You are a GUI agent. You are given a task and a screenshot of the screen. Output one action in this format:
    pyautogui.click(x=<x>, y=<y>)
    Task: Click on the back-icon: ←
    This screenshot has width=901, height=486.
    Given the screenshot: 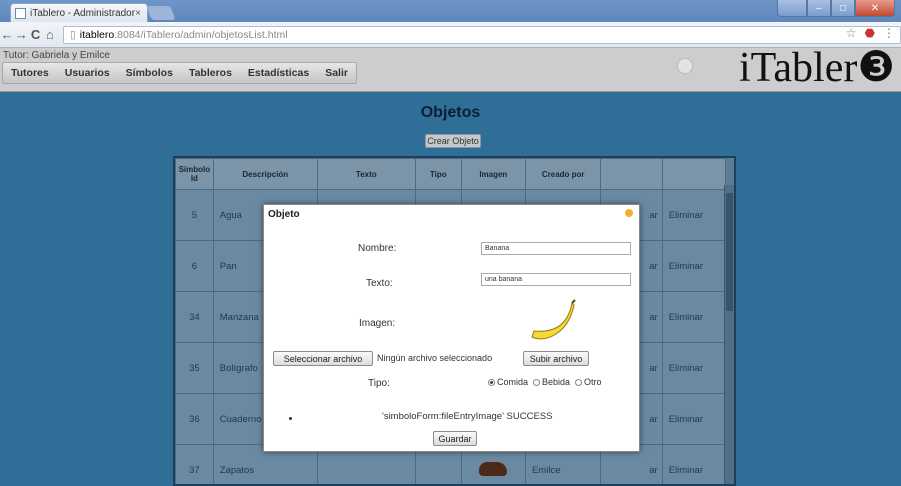 What is the action you would take?
    pyautogui.click(x=7, y=34)
    